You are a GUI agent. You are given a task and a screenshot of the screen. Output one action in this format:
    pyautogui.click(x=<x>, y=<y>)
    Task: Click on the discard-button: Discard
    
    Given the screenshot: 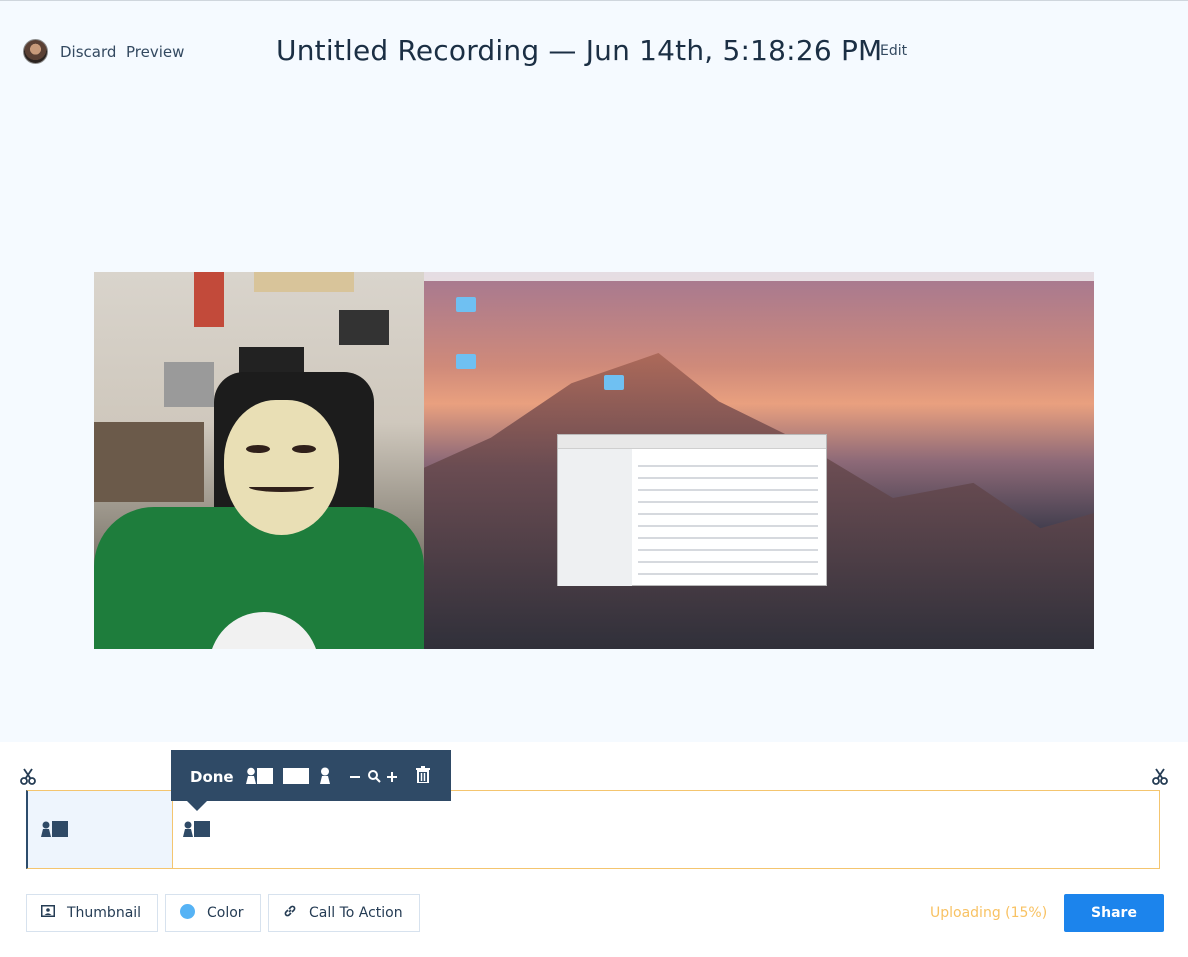 What is the action you would take?
    pyautogui.click(x=88, y=52)
    